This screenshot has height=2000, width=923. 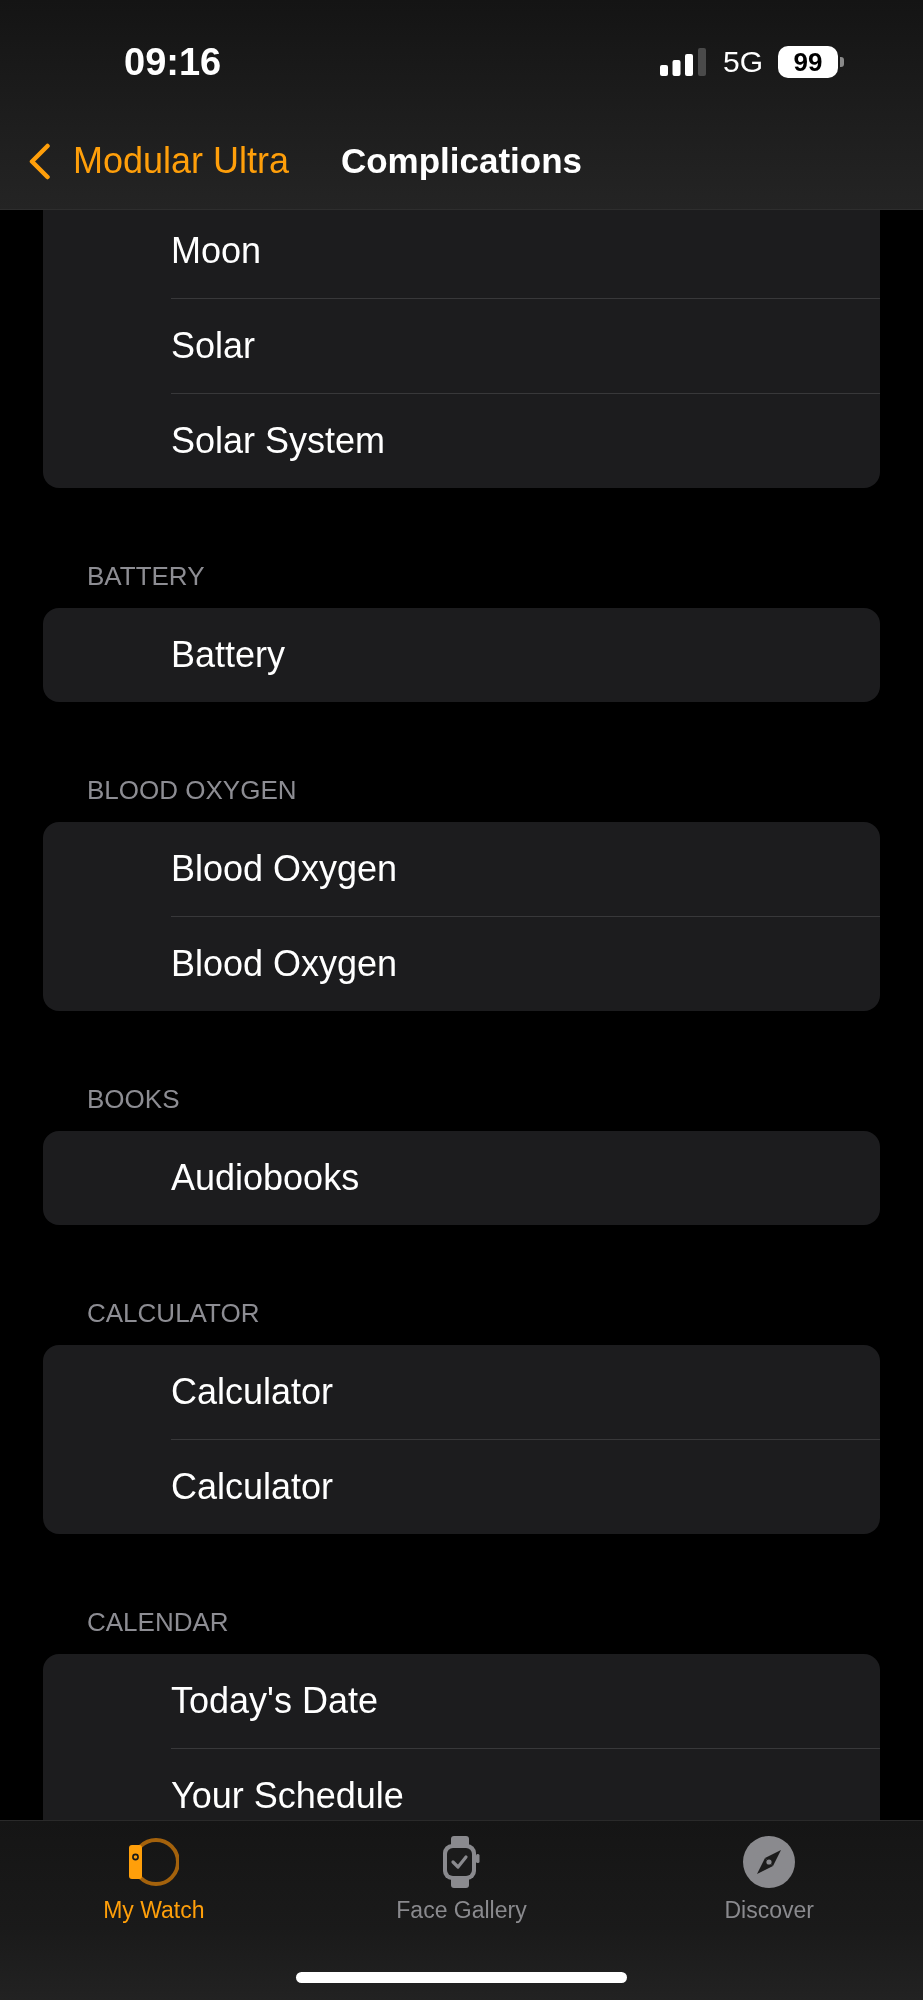 What do you see at coordinates (461, 1862) in the screenshot?
I see `watch-check-icon` at bounding box center [461, 1862].